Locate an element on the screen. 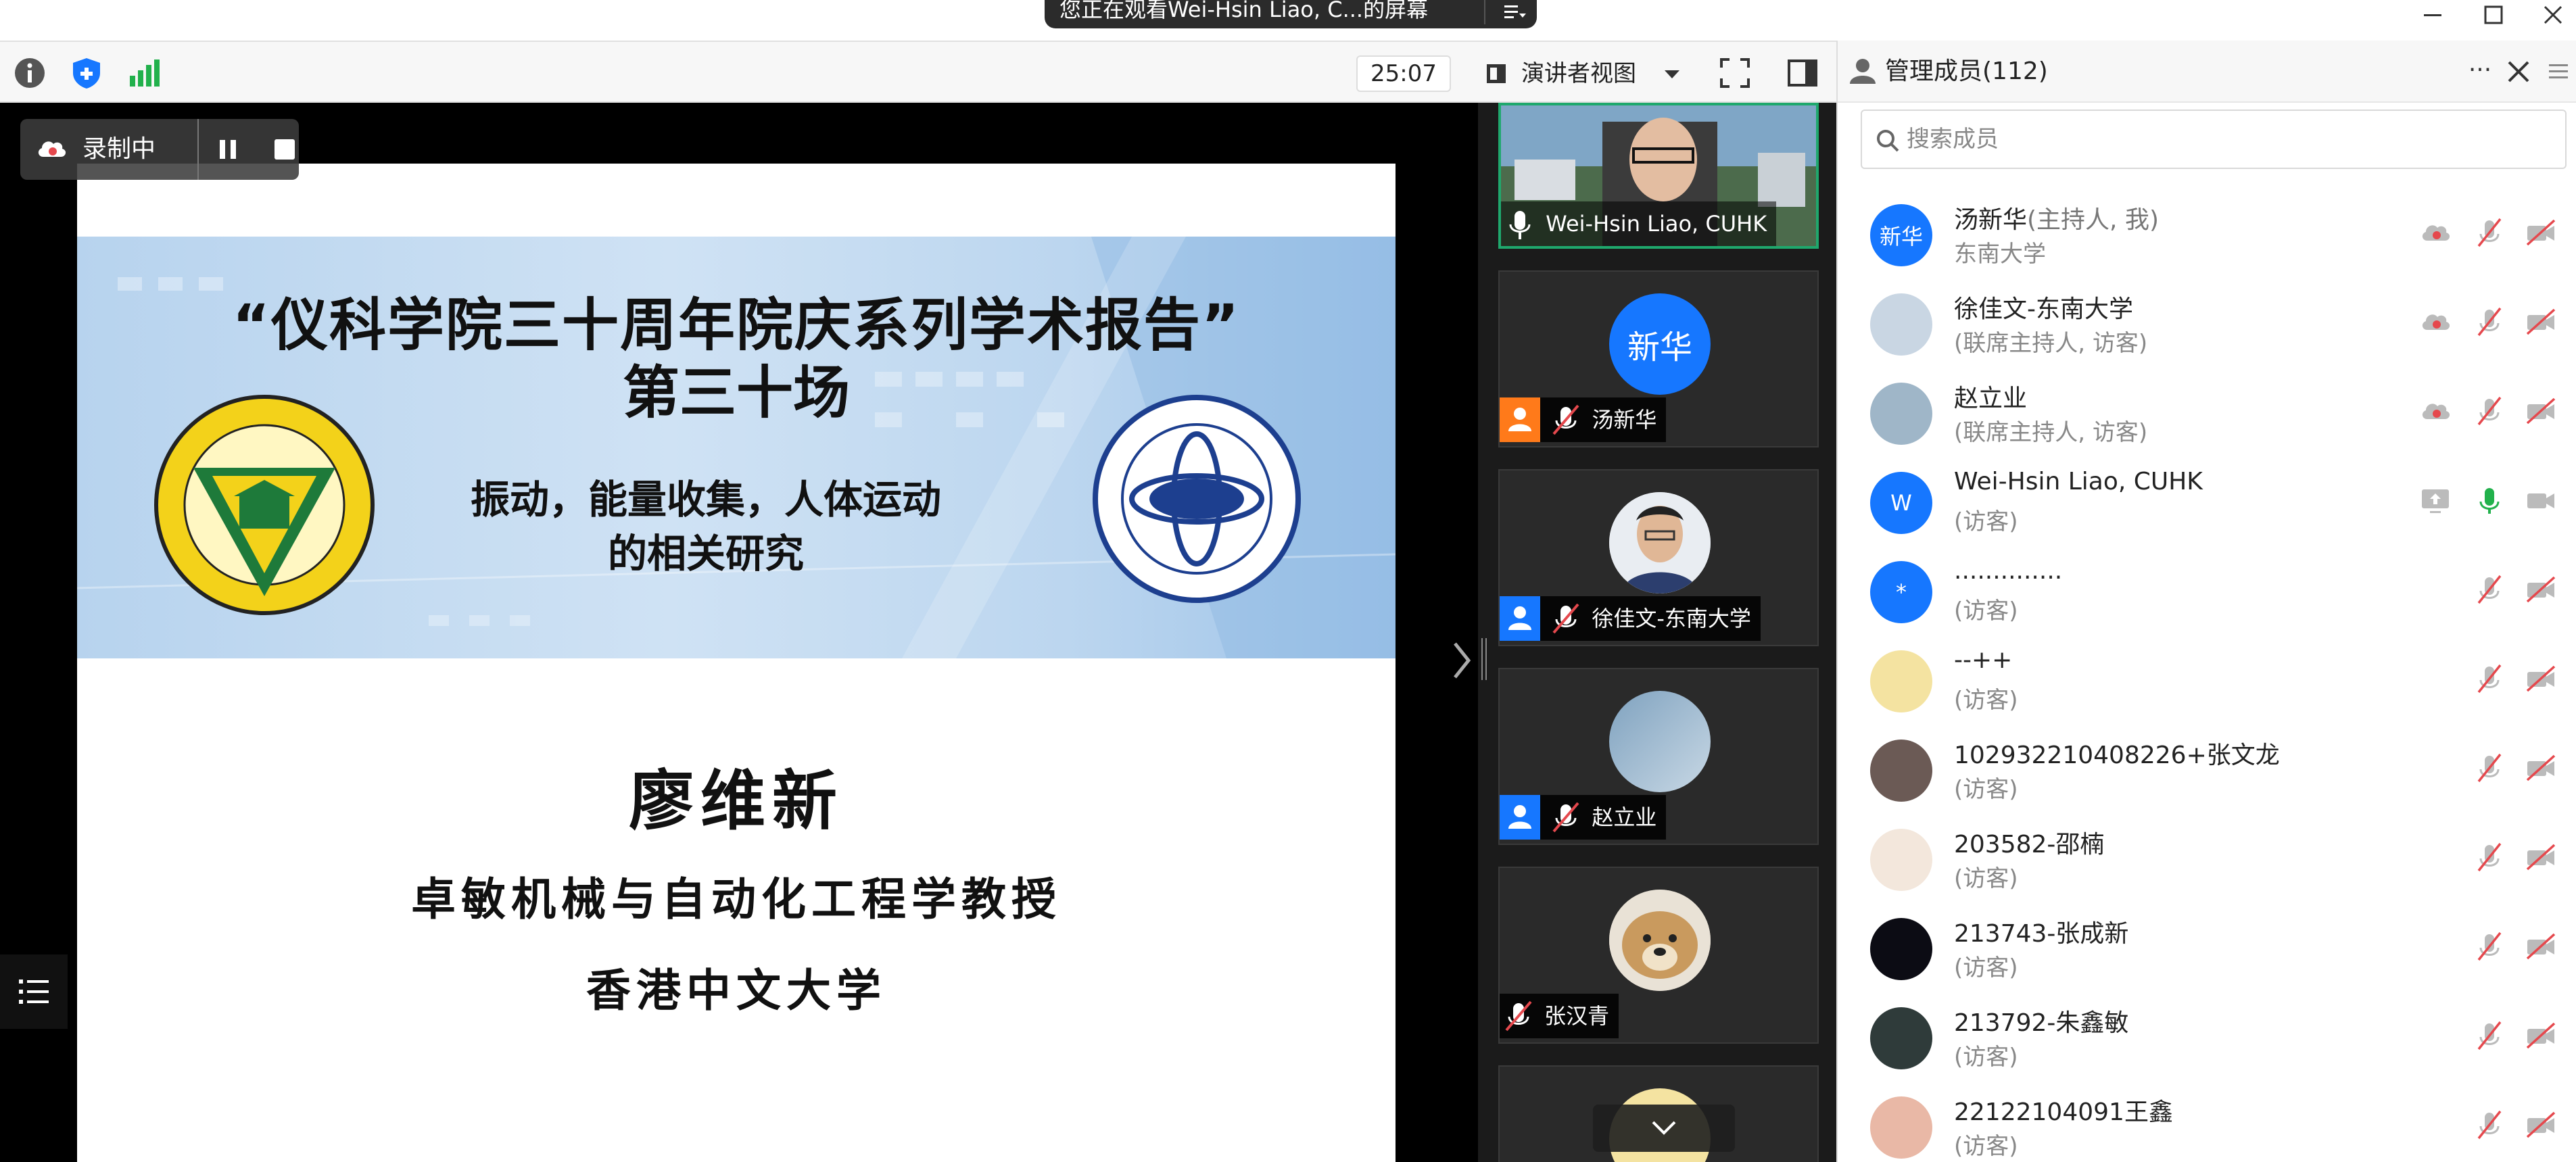 This screenshot has height=1162, width=2576. member-row: 赵立业 (联席主持人, 访客) is located at coordinates (2207, 412).